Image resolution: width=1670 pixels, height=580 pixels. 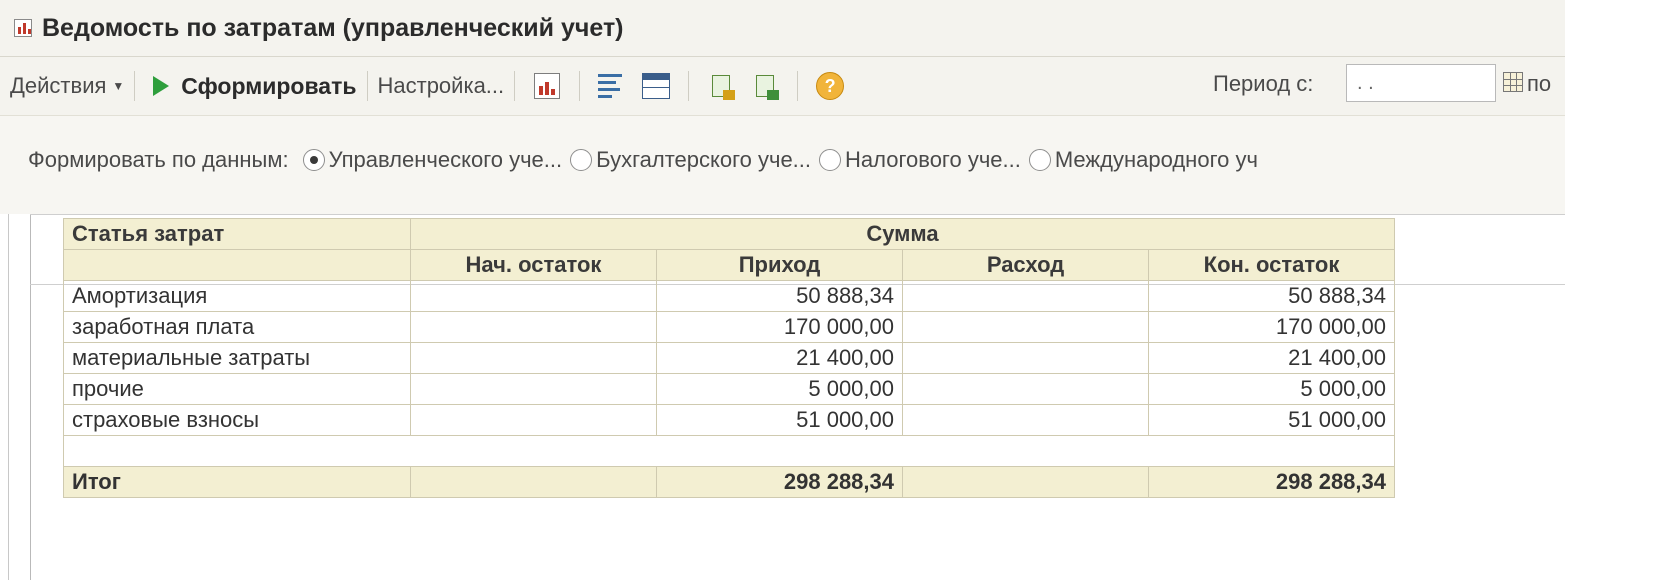 What do you see at coordinates (1271, 296) in the screenshot?
I see `end-balance-cell: 50 888,34` at bounding box center [1271, 296].